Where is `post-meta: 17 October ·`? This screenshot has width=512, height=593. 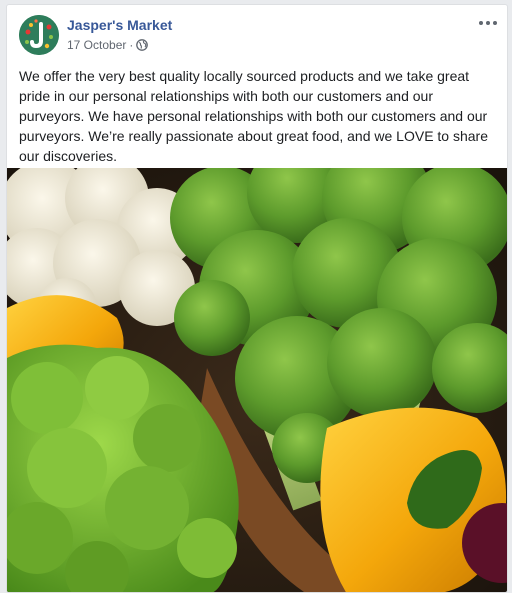
post-meta: 17 October · is located at coordinates (108, 45).